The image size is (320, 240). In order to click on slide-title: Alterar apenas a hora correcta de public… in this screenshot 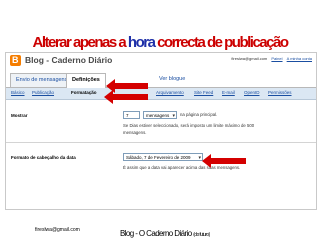, I will do `click(160, 42)`.